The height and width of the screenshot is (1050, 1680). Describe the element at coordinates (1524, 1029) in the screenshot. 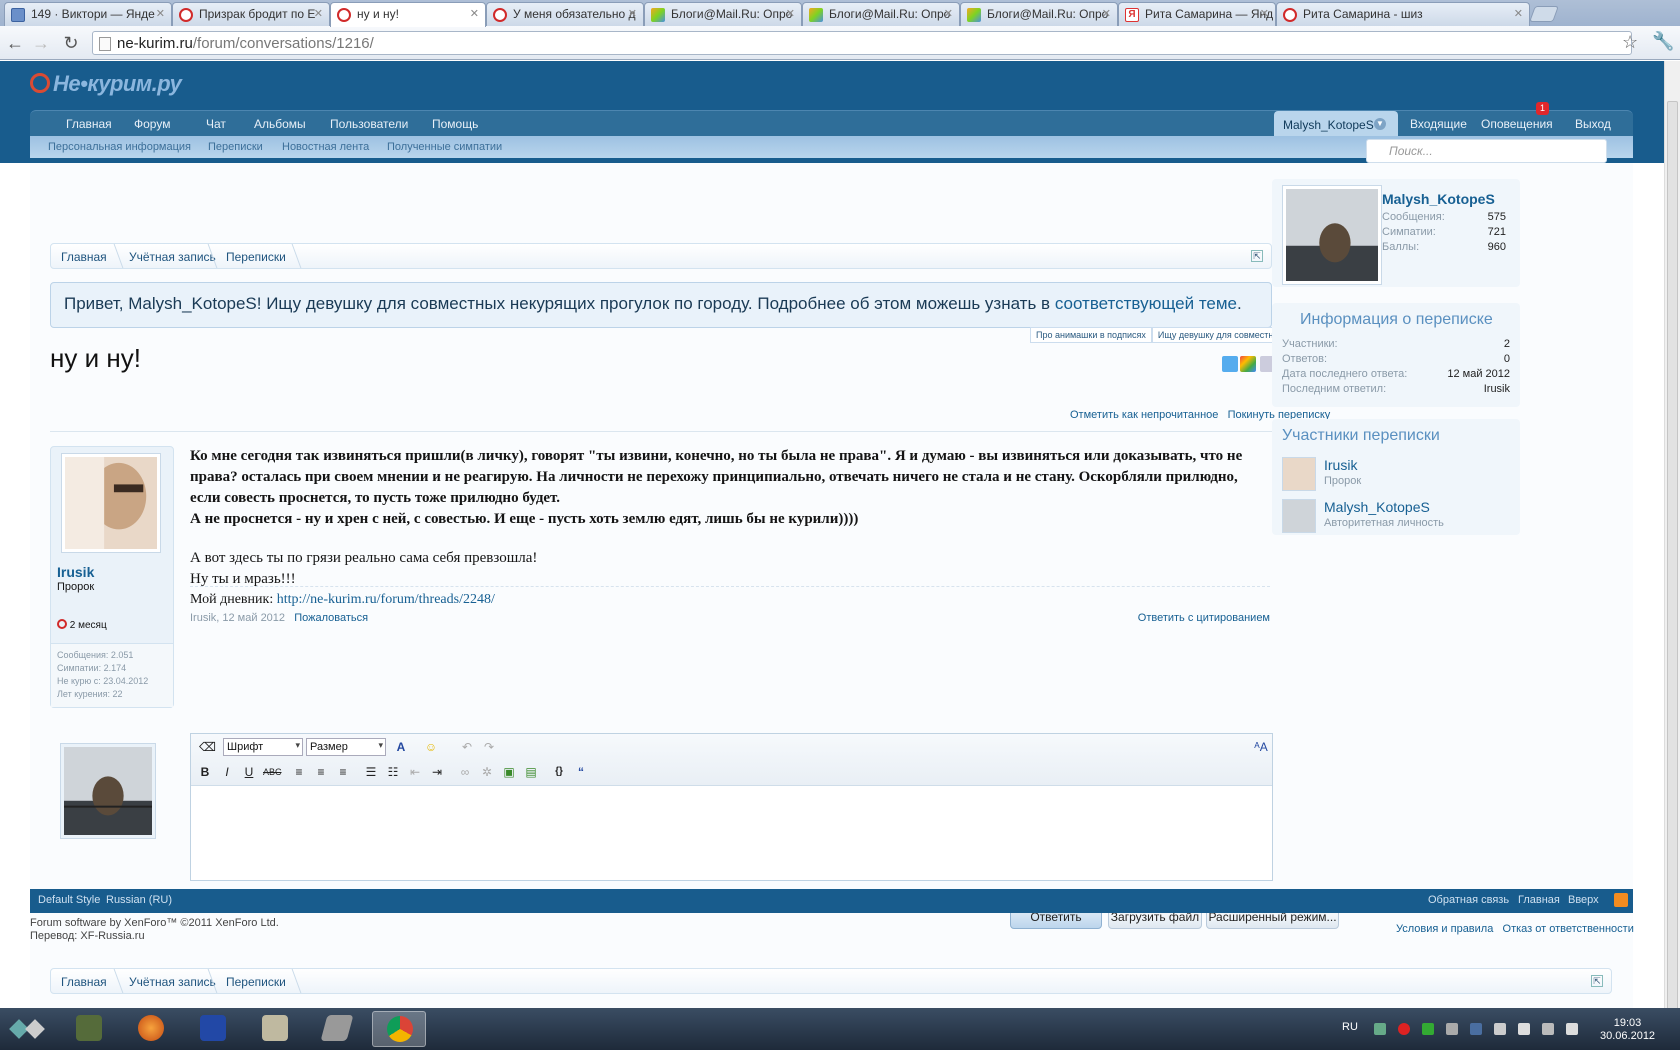

I see `flag-icon` at that location.